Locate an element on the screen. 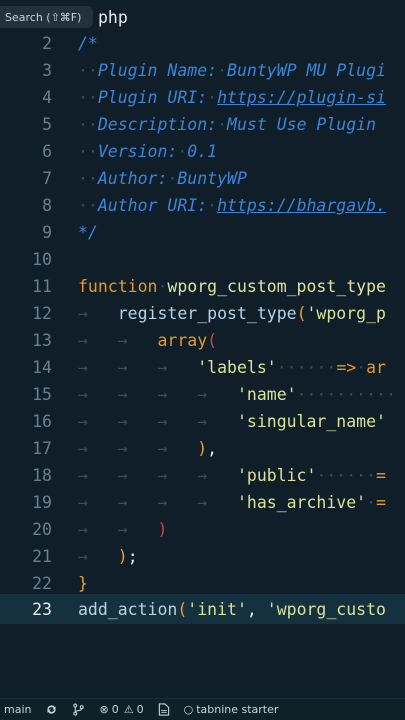 This screenshot has height=720, width=405. status-bar: main ⊗ 0 ⚠ 0 ○ tabnine starter is located at coordinates (202, 709).